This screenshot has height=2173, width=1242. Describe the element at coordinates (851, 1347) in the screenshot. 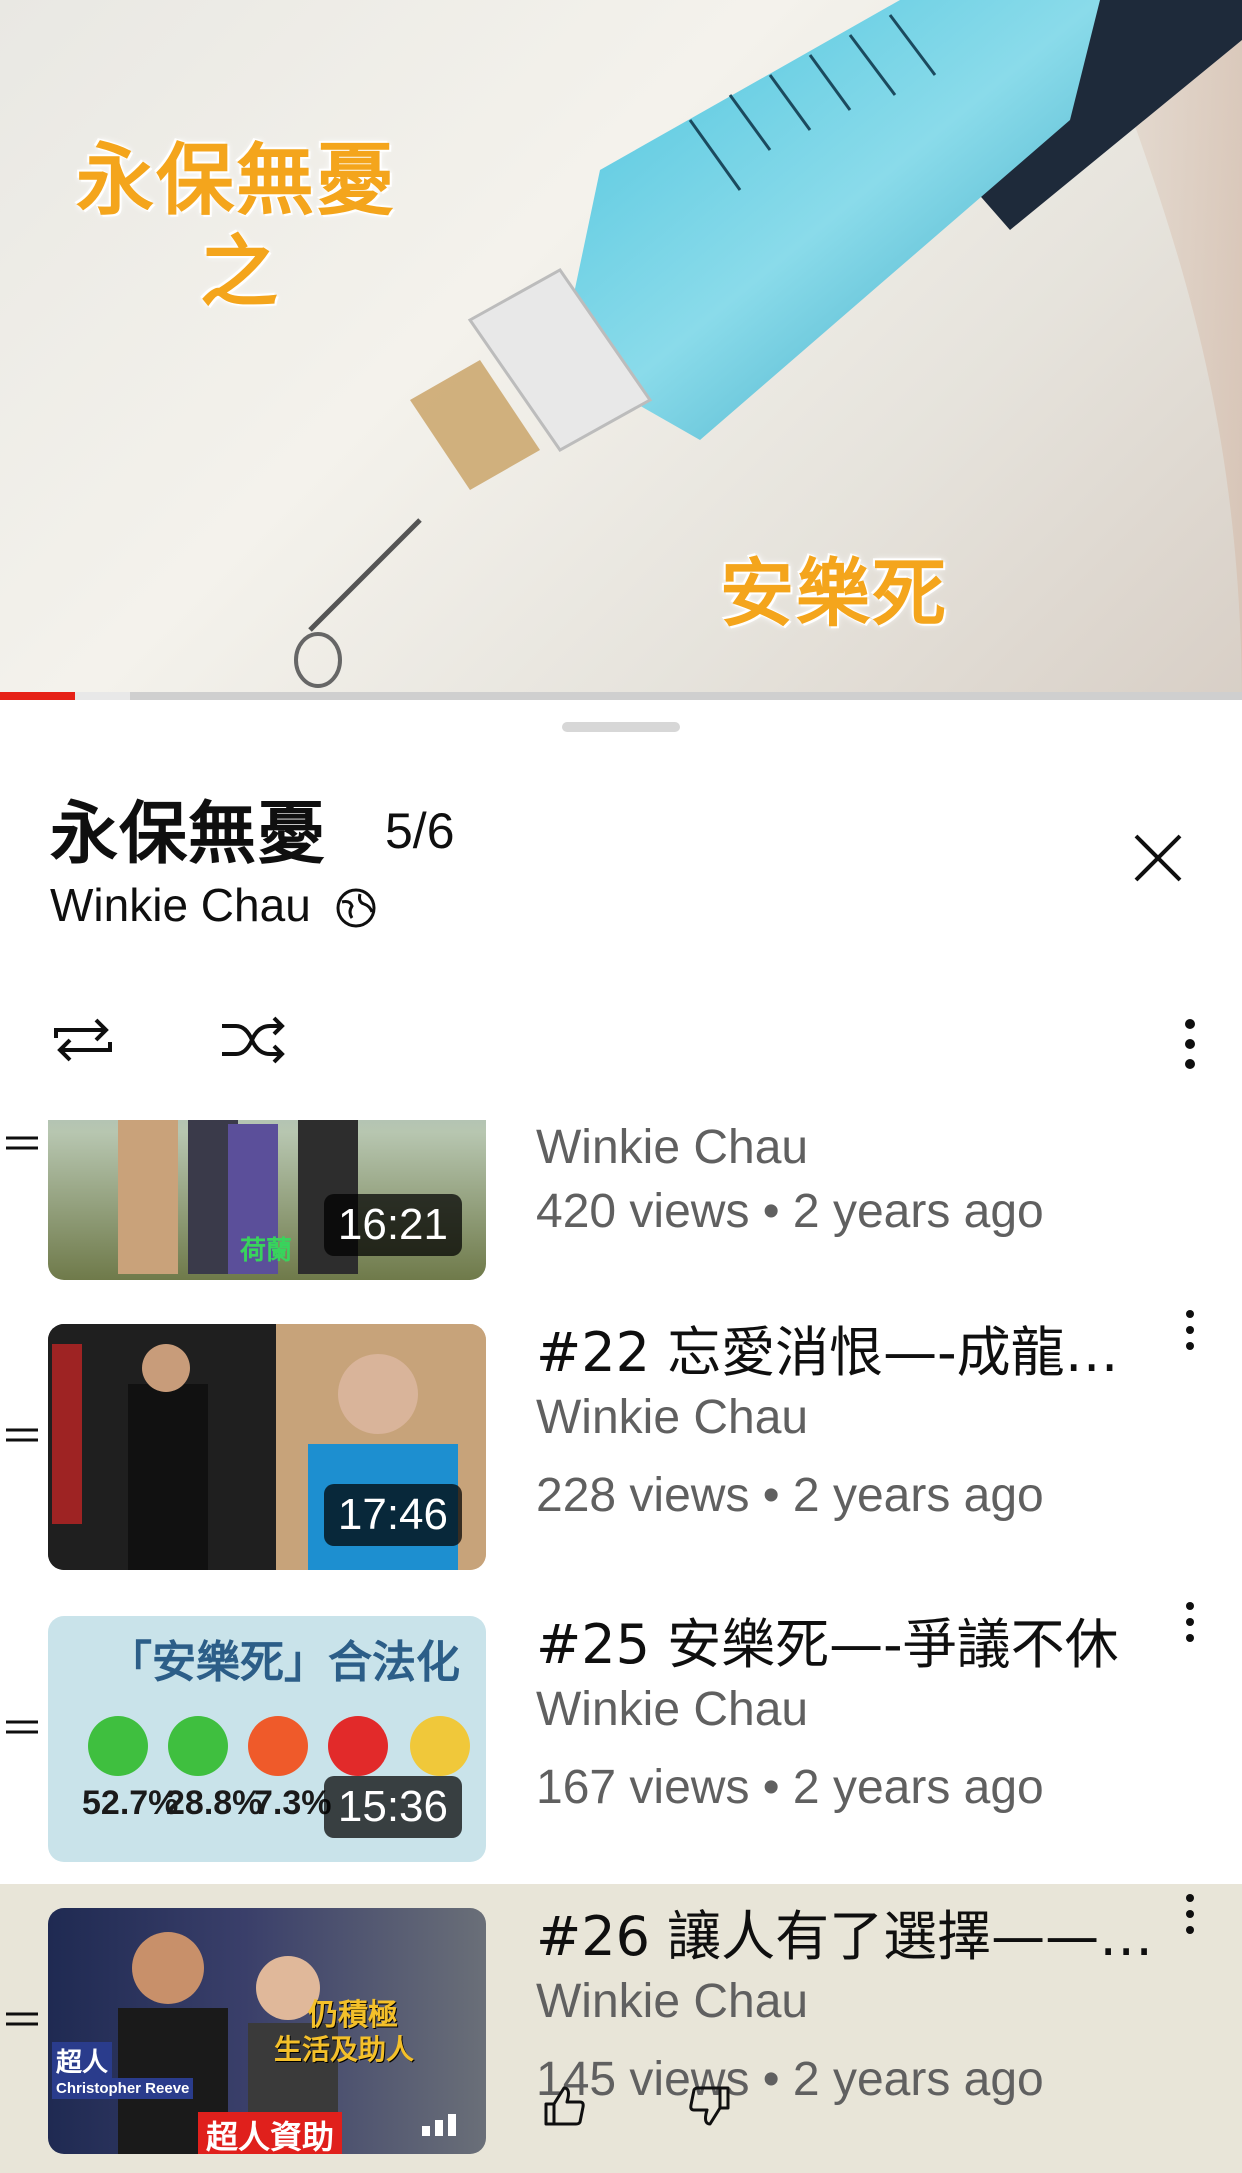

I see `video-title: #22 忘愛消恨—-成龍與鄧萃雯演出` at that location.